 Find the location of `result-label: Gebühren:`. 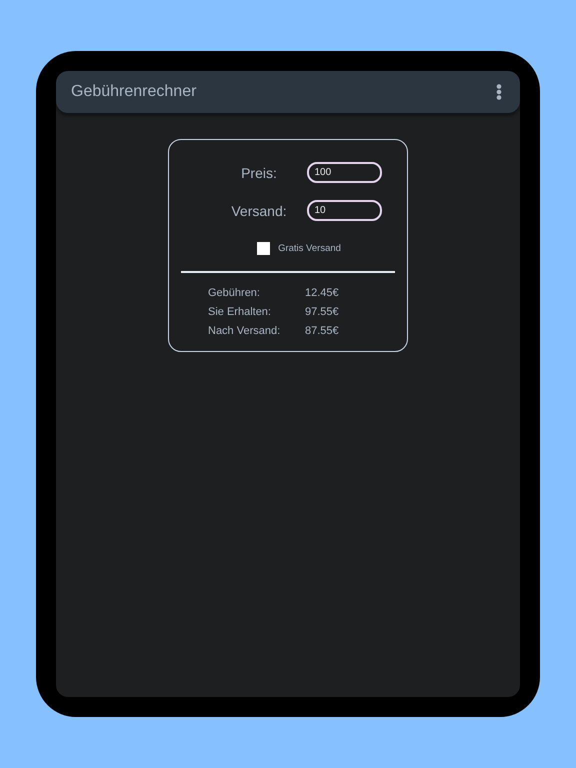

result-label: Gebühren: is located at coordinates (234, 292).